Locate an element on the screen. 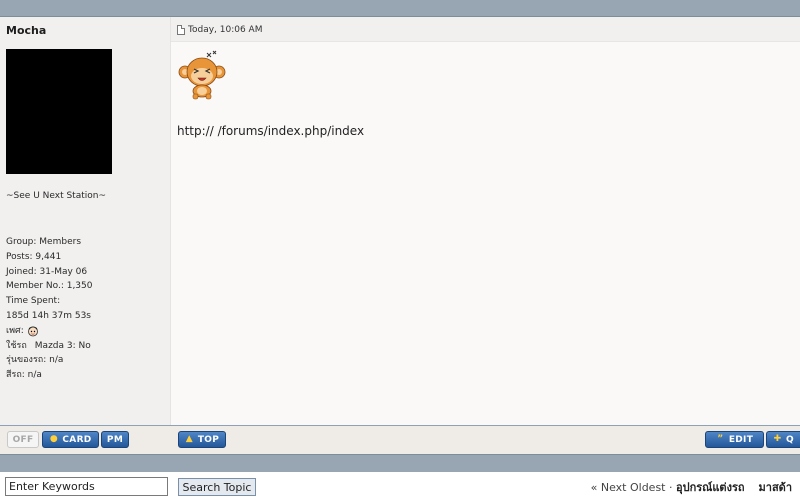 The image size is (800, 500). nav-link-mazda: มาสด้า is located at coordinates (775, 487).